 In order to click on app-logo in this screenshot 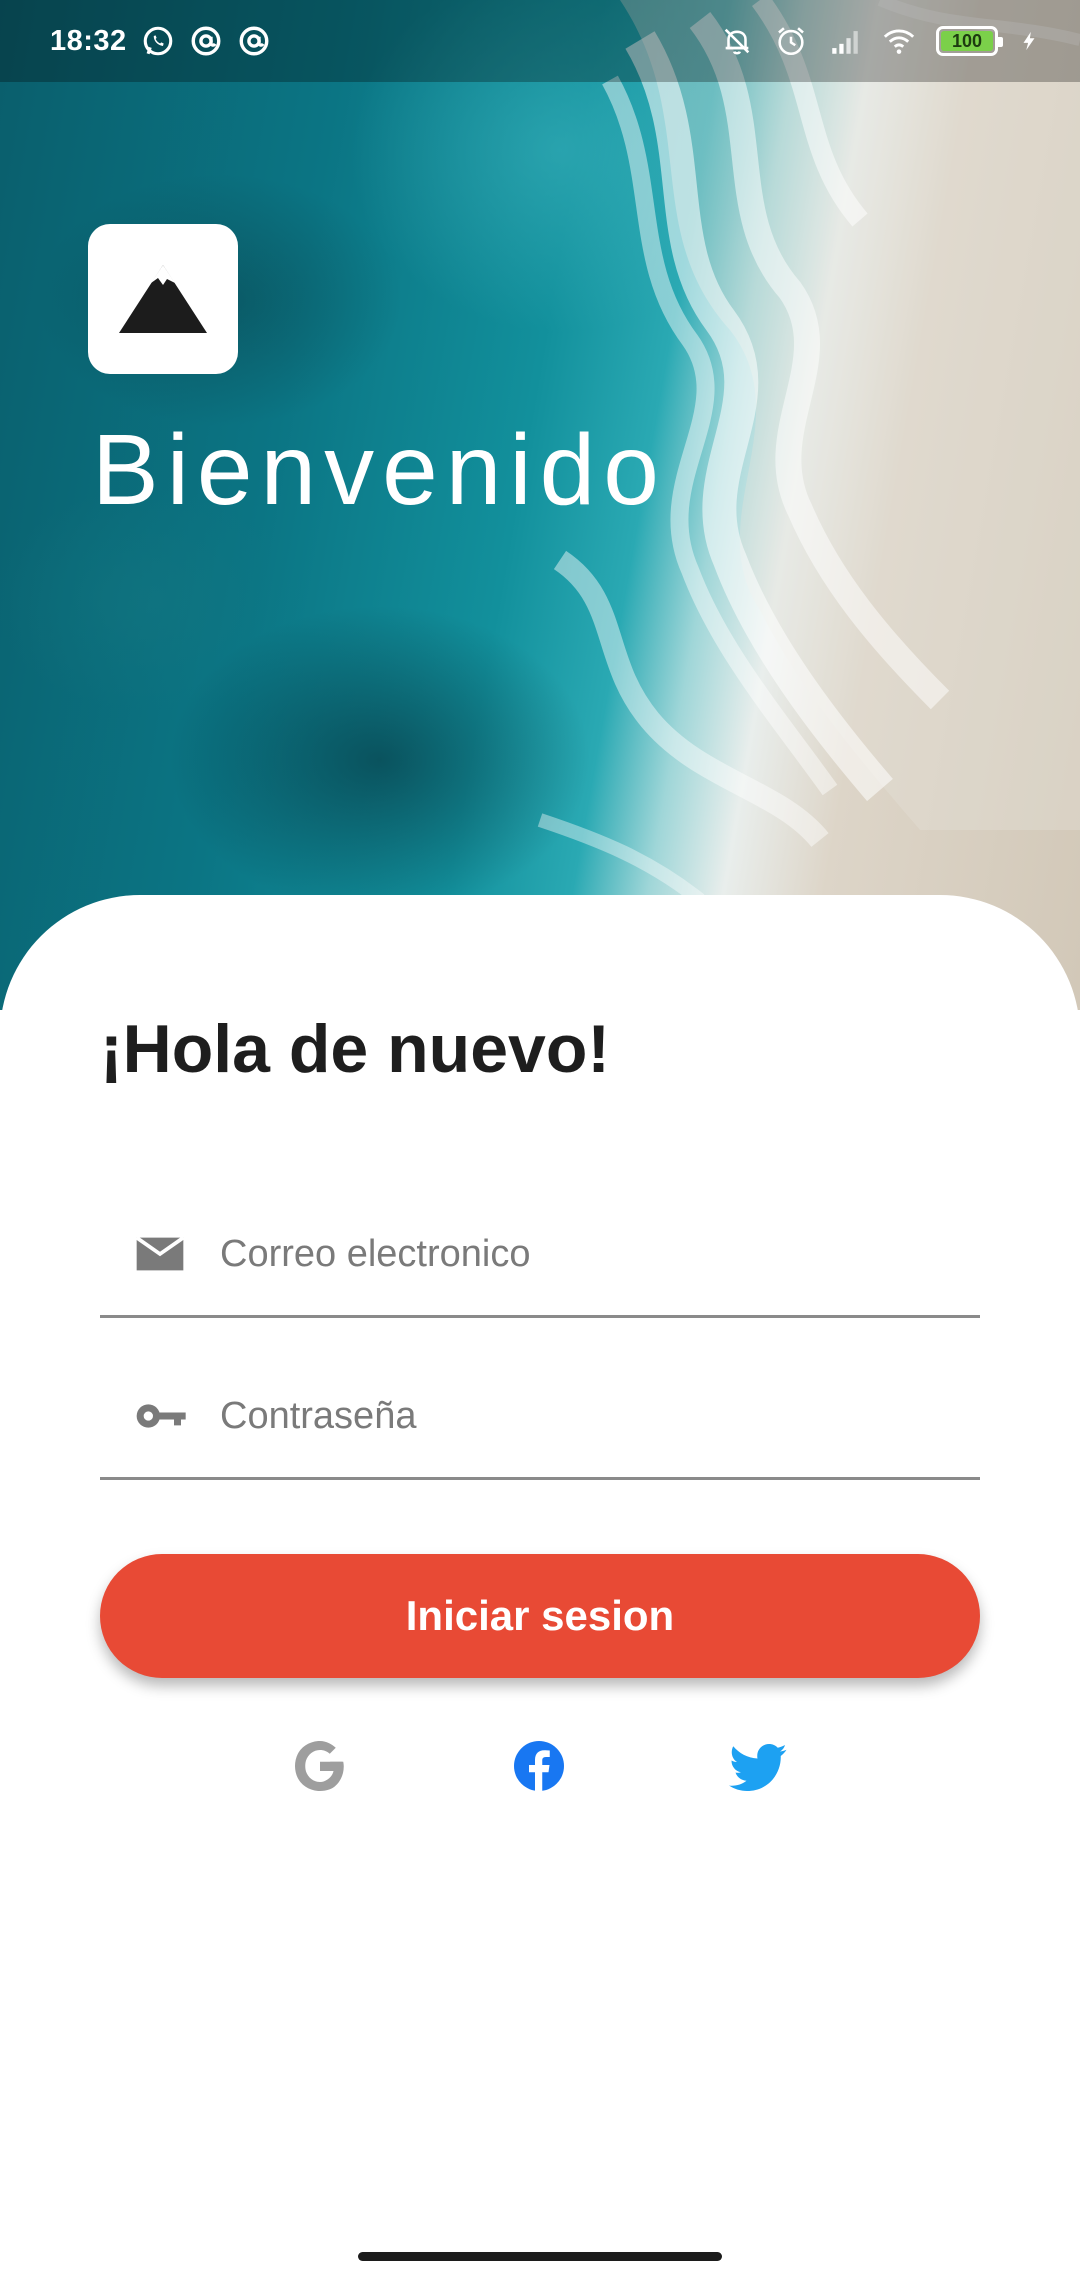, I will do `click(163, 299)`.